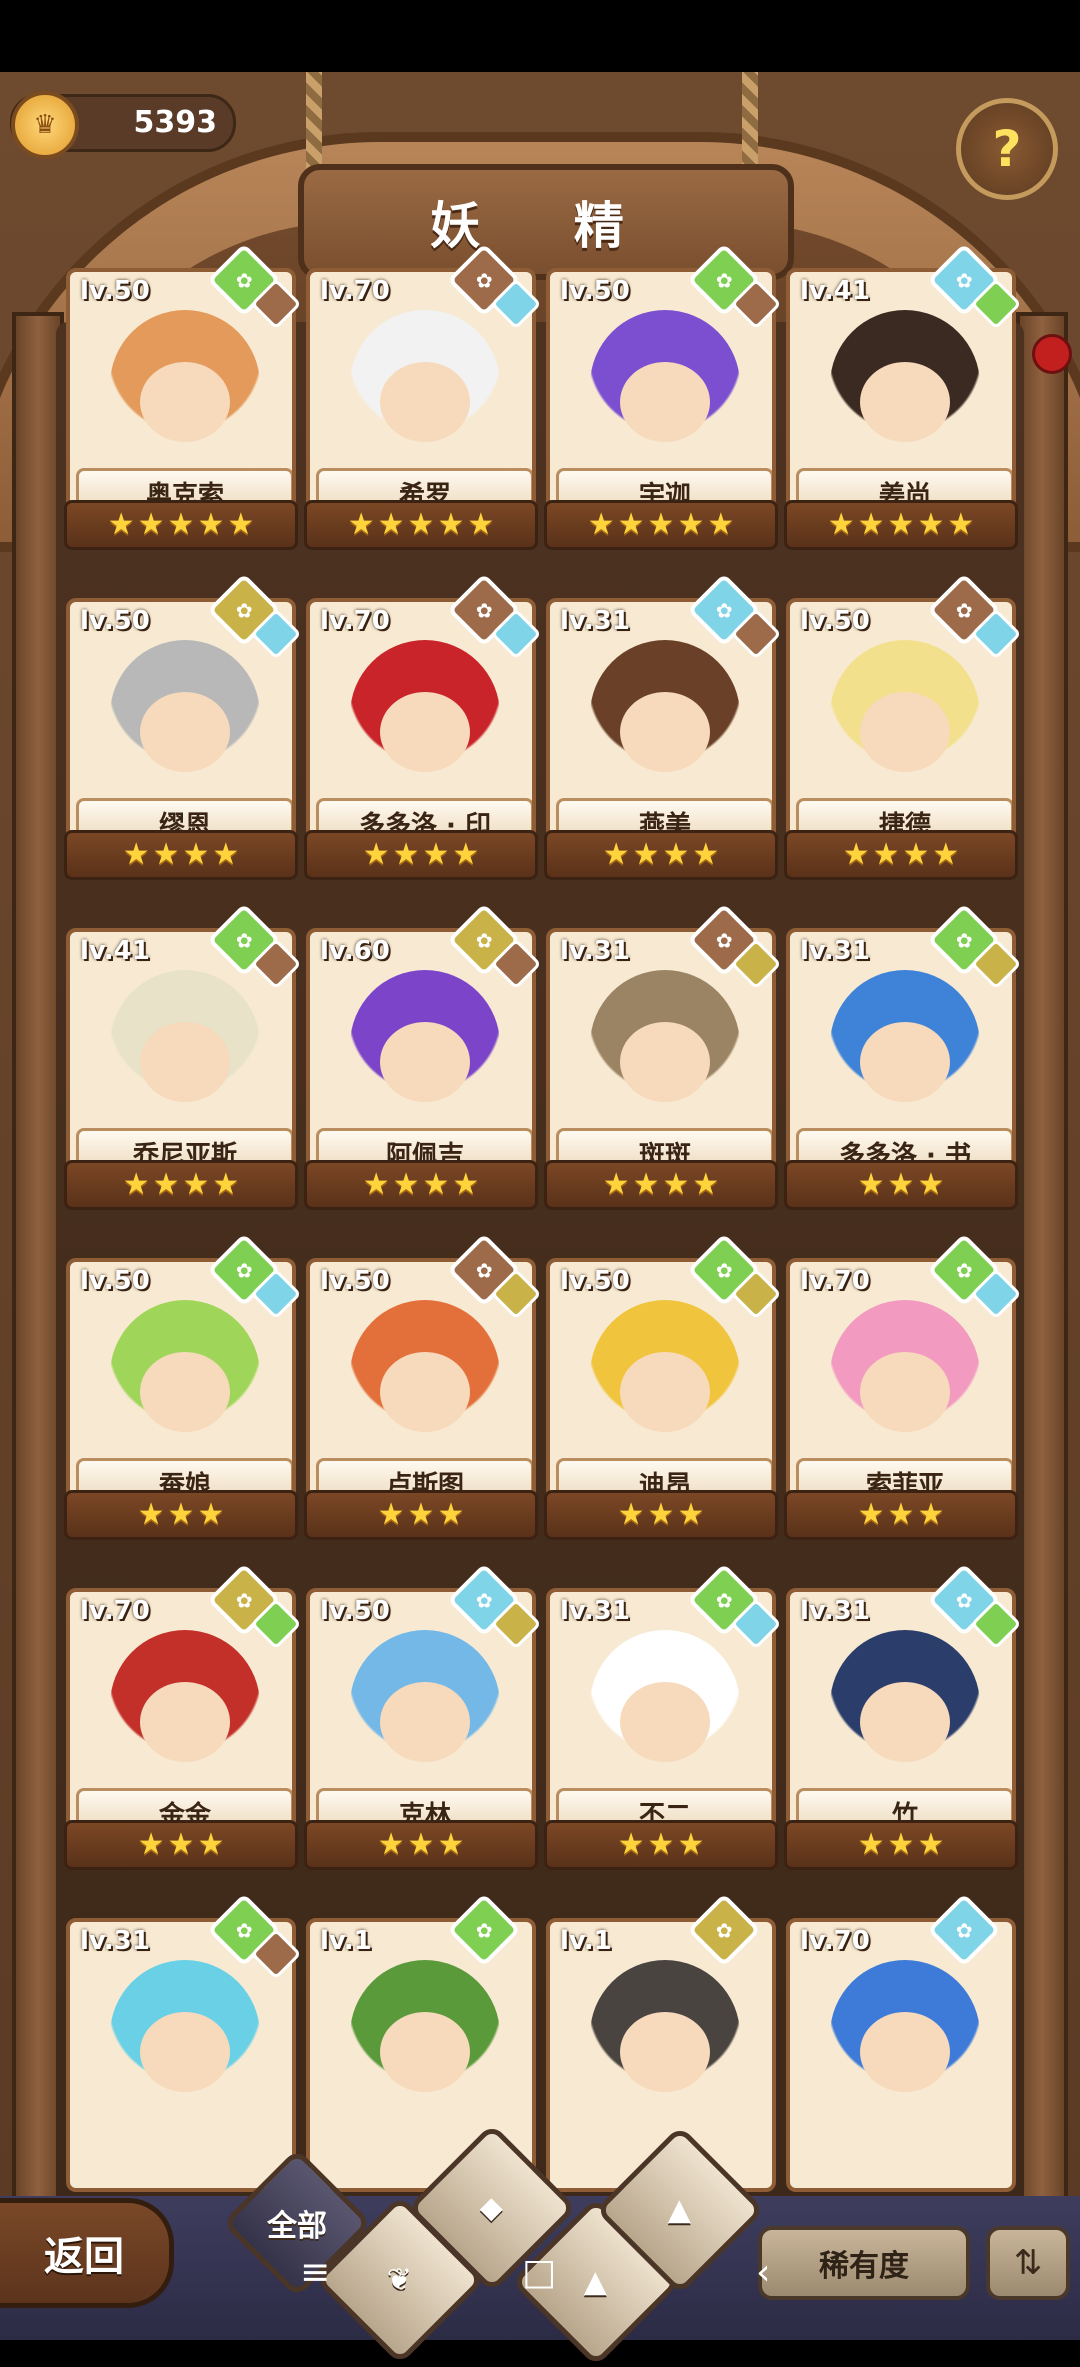 The width and height of the screenshot is (1080, 2367). What do you see at coordinates (183, 1392) in the screenshot?
I see `fairy-card: lv.50 蚕娘 ★ ★ ★ ✿` at bounding box center [183, 1392].